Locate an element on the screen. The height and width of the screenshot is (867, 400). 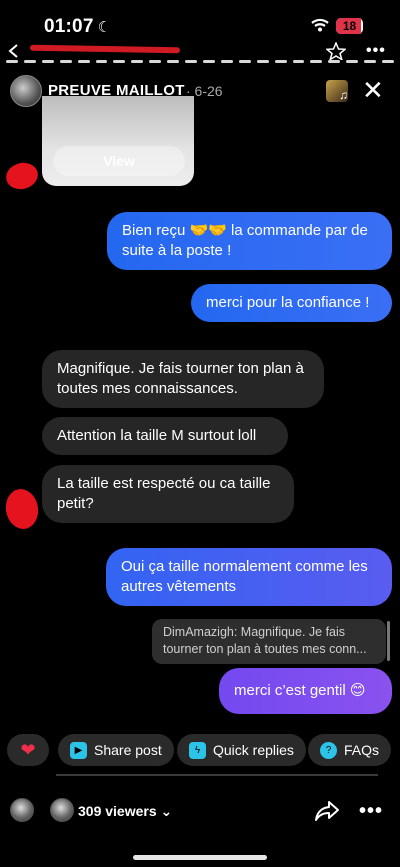
chevron-down-icon: ⌄ is located at coordinates (166, 811).